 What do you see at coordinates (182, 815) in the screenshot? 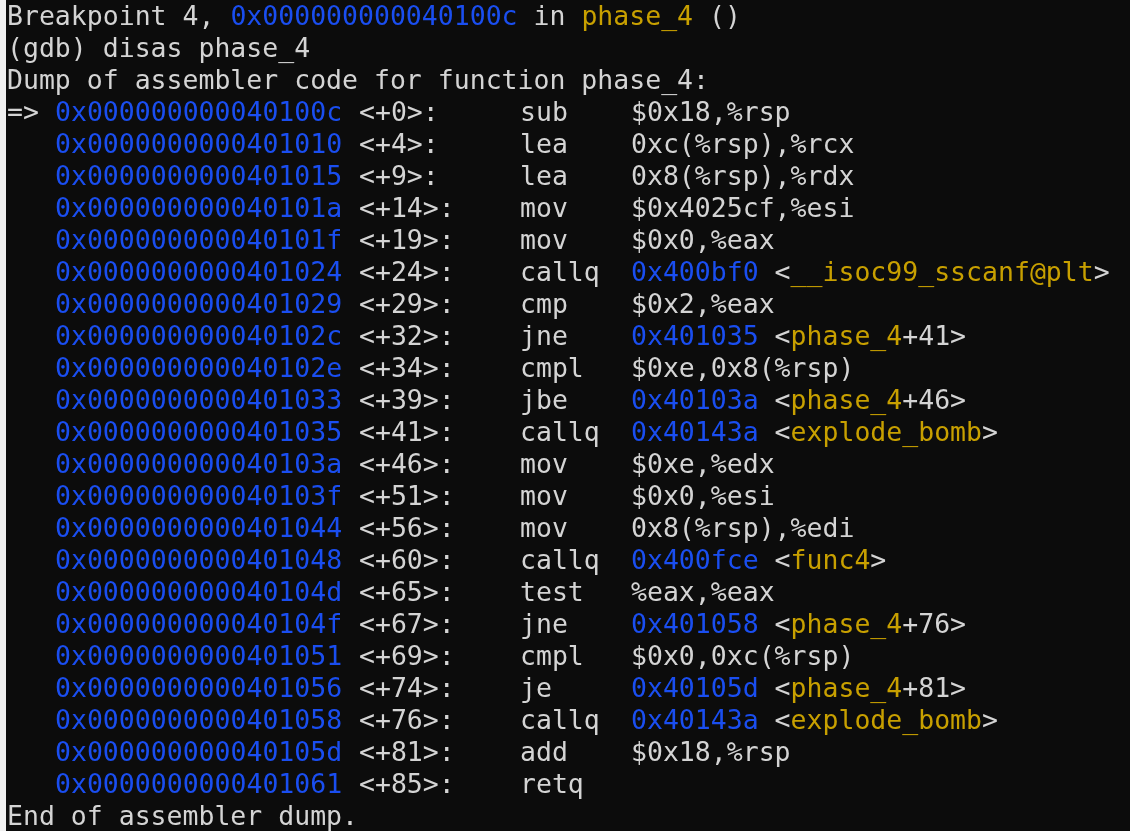
I see `terminal-line: End of assembler dump.` at bounding box center [182, 815].